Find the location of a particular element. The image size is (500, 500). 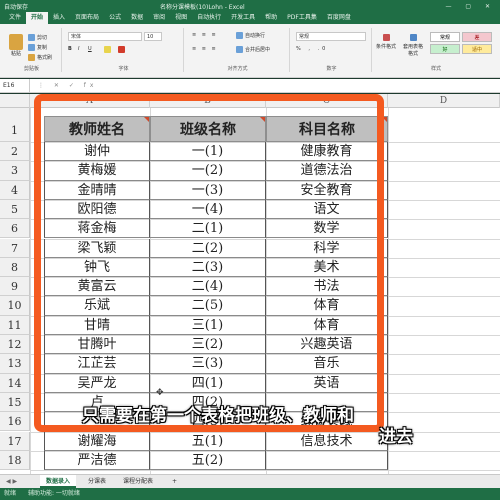

style-normal: 常规 is located at coordinates (445, 37).